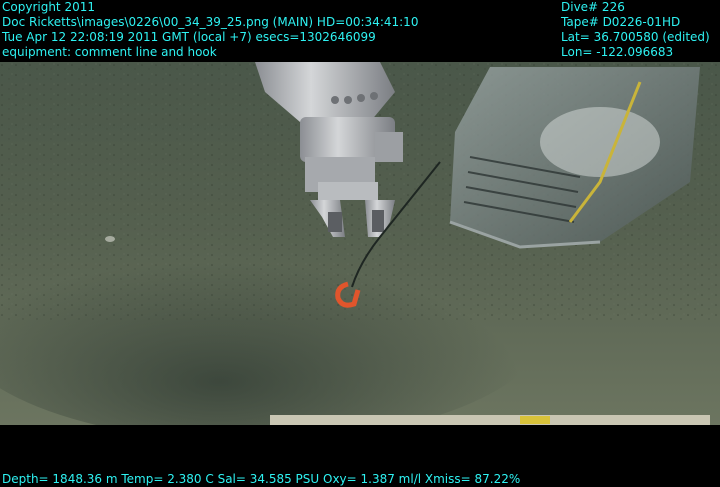  Describe the element at coordinates (617, 52) in the screenshot. I see `longitude: Lon= -122.096683` at that location.